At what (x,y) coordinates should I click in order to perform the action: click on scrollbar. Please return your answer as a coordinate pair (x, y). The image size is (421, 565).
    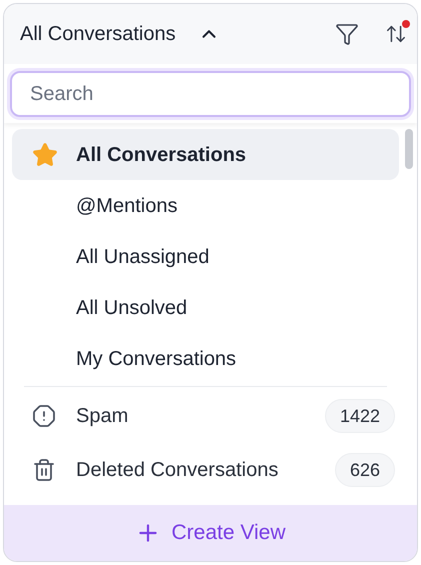
    Looking at the image, I should click on (409, 149).